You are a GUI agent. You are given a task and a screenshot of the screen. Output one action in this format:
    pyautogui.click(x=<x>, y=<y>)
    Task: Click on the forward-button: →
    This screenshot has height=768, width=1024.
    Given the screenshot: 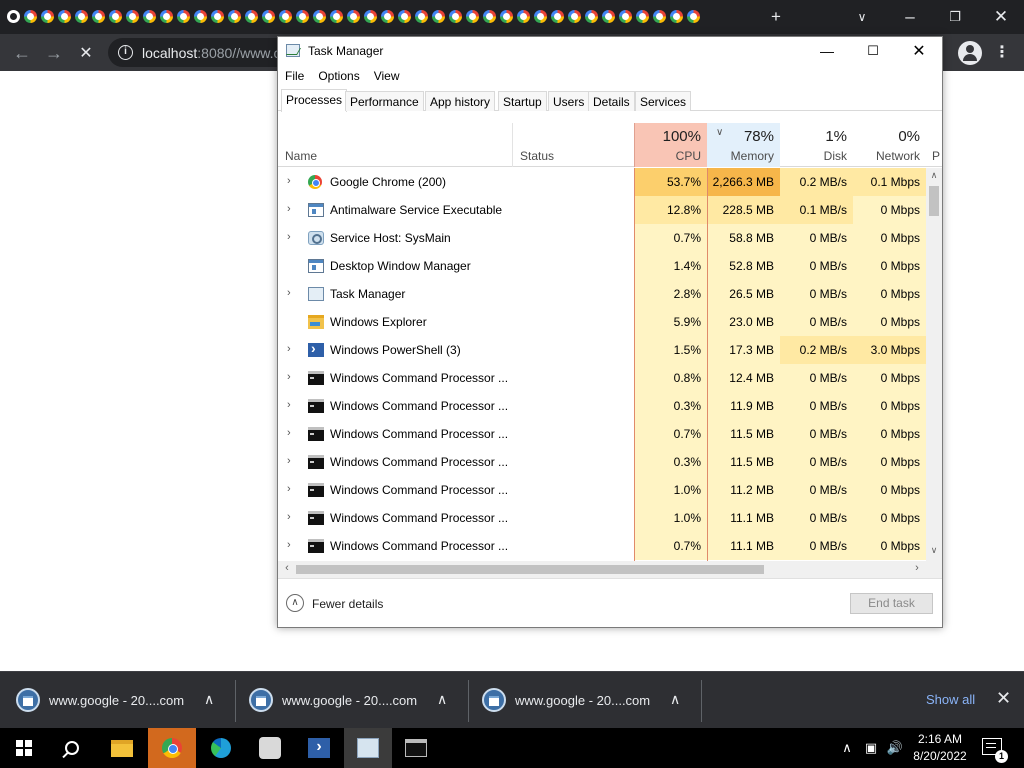 What is the action you would take?
    pyautogui.click(x=54, y=53)
    